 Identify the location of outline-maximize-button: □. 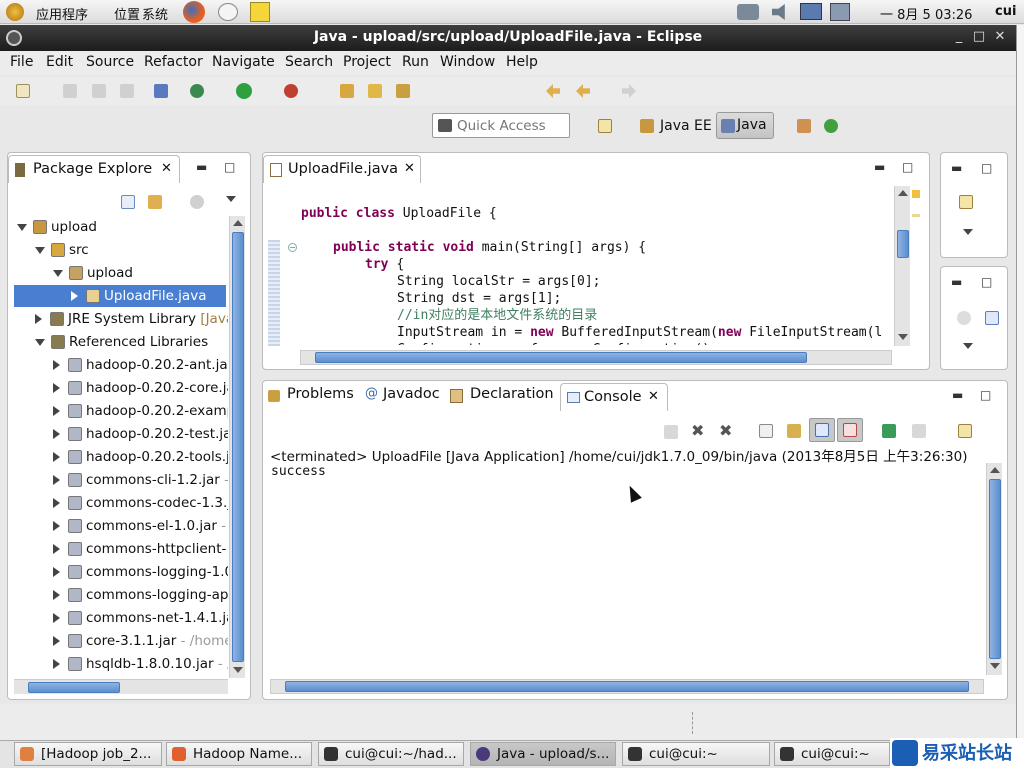
(986, 168).